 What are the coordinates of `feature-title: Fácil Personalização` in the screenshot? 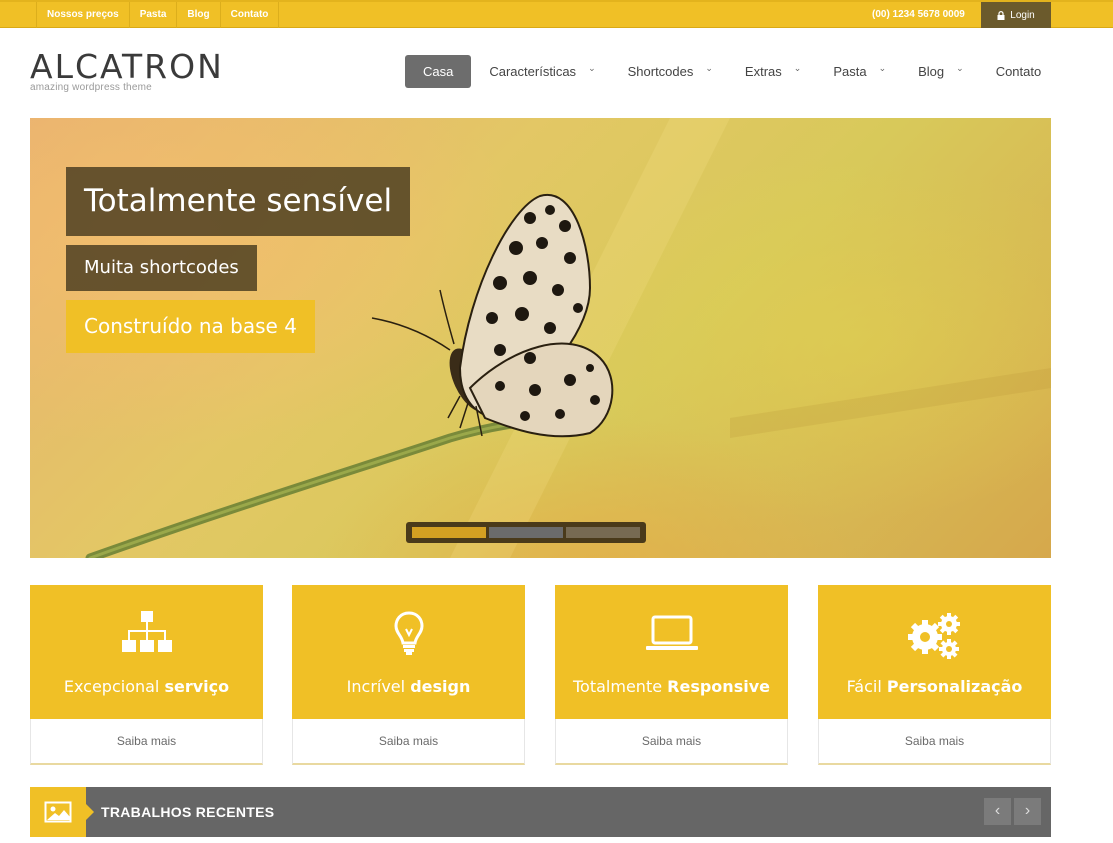 It's located at (934, 686).